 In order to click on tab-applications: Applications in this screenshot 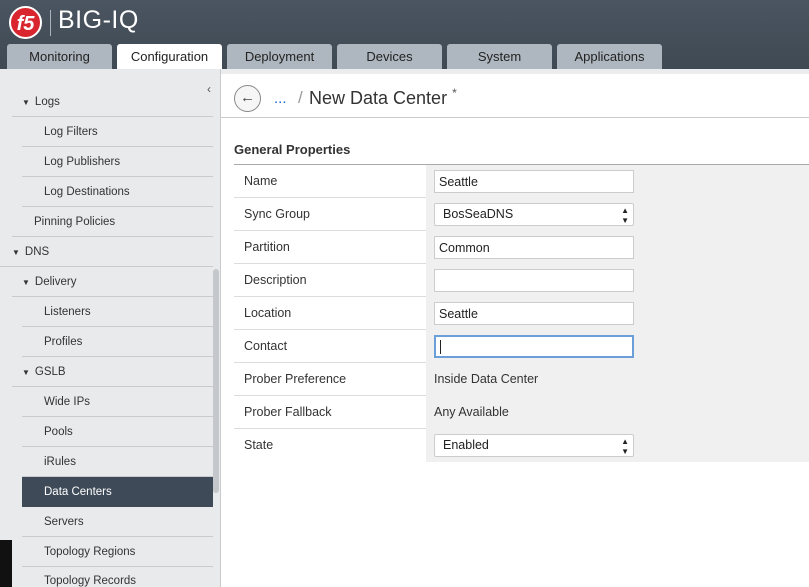, I will do `click(609, 56)`.